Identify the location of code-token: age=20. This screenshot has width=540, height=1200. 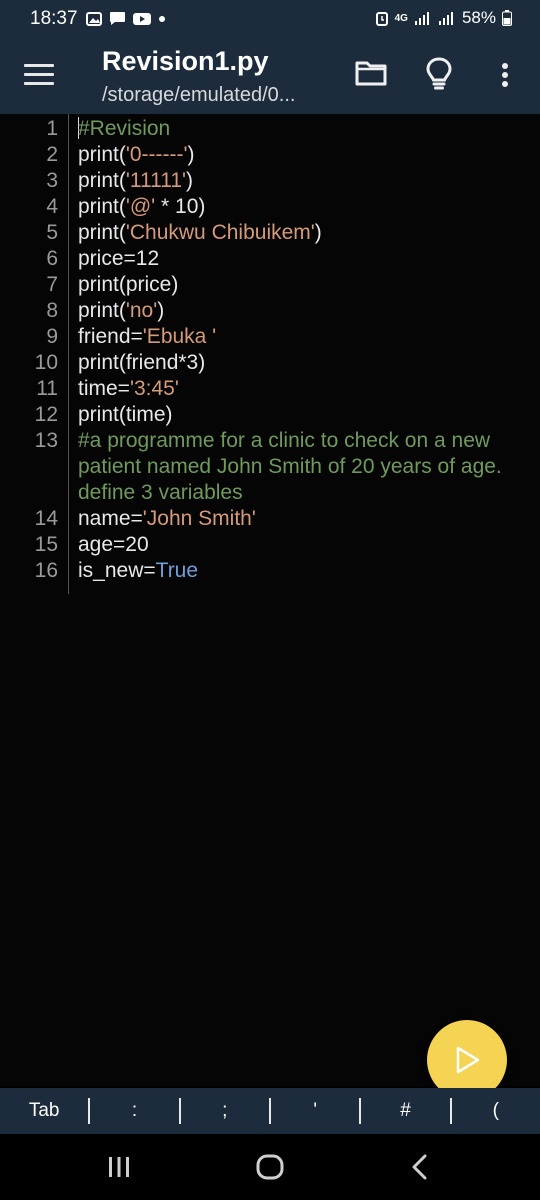
(113, 544).